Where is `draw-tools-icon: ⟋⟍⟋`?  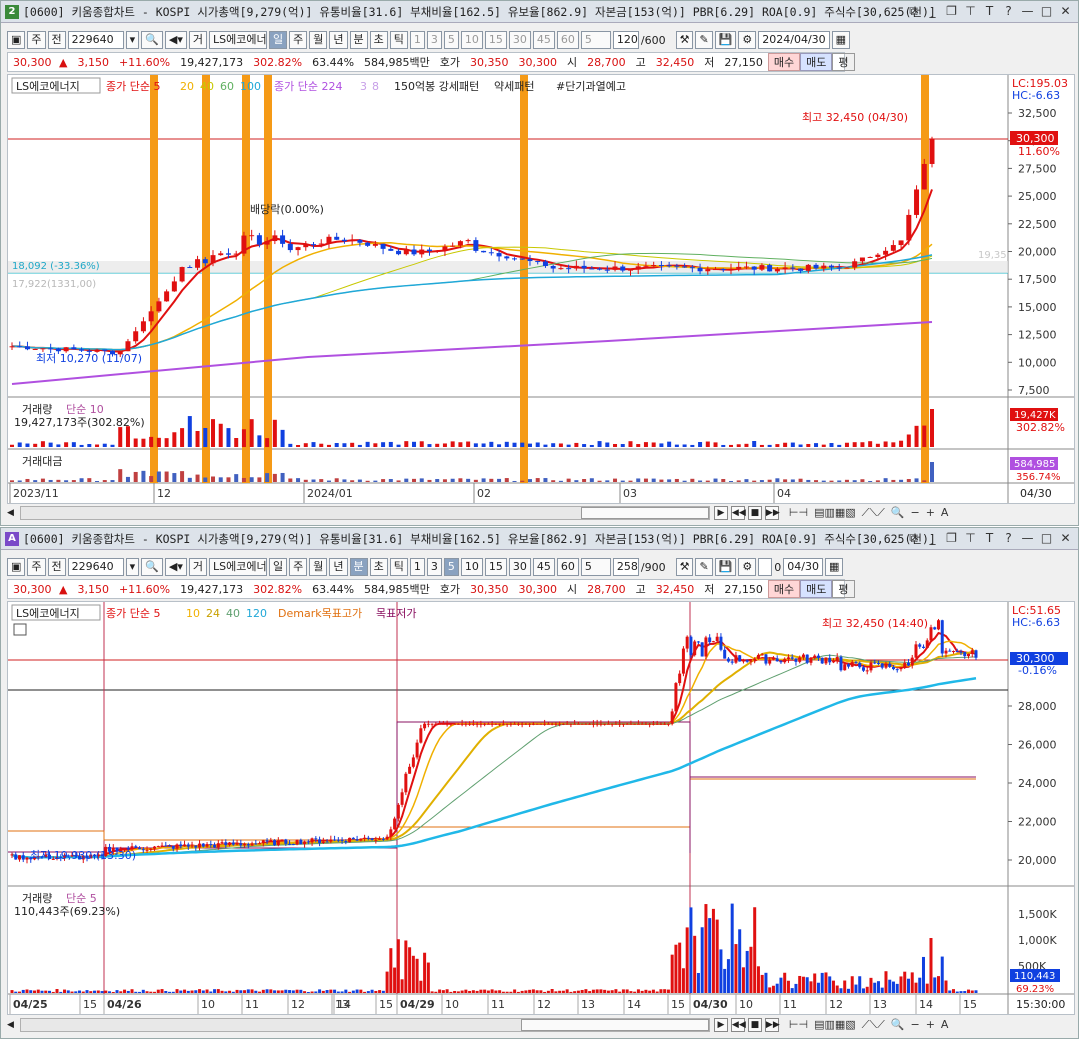
draw-tools-icon: ⟋⟍⟋ is located at coordinates (873, 1025).